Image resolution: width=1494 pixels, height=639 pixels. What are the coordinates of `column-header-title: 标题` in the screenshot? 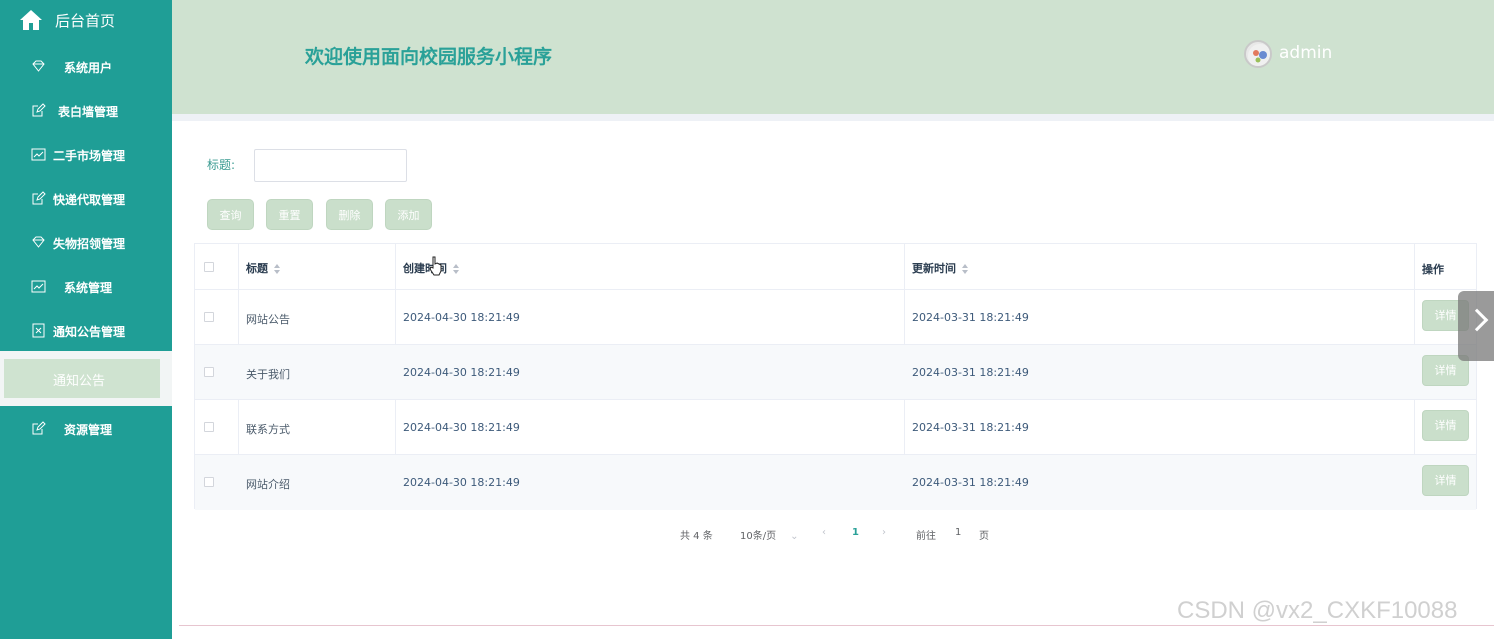 It's located at (263, 268).